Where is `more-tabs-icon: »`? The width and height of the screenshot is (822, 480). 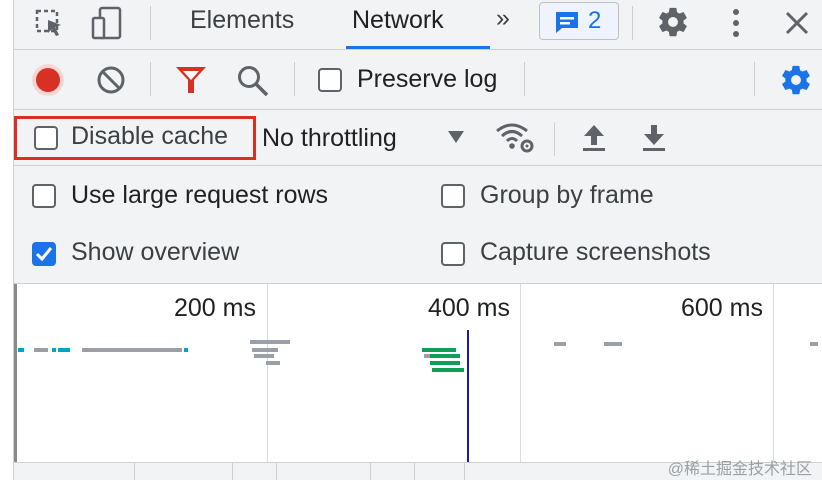 more-tabs-icon: » is located at coordinates (503, 18).